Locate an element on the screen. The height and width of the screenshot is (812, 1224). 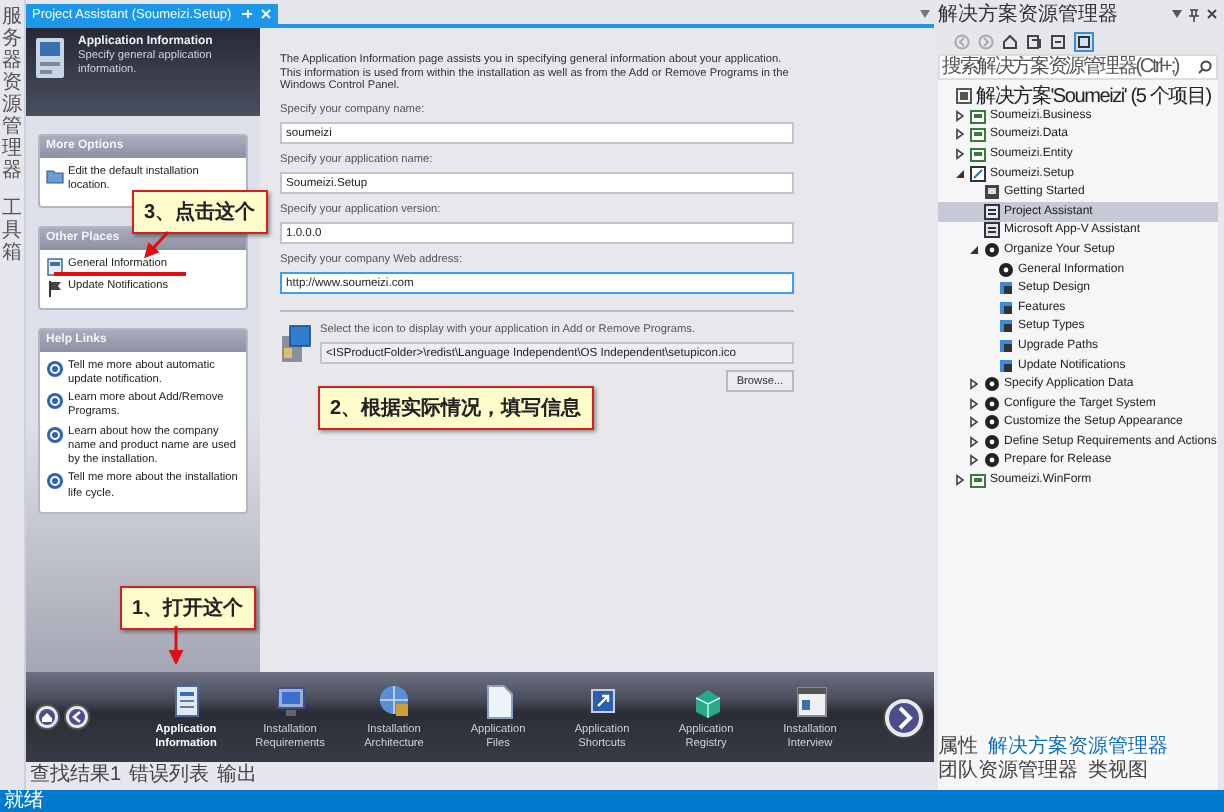
status-text: 就绪 is located at coordinates (24, 801).